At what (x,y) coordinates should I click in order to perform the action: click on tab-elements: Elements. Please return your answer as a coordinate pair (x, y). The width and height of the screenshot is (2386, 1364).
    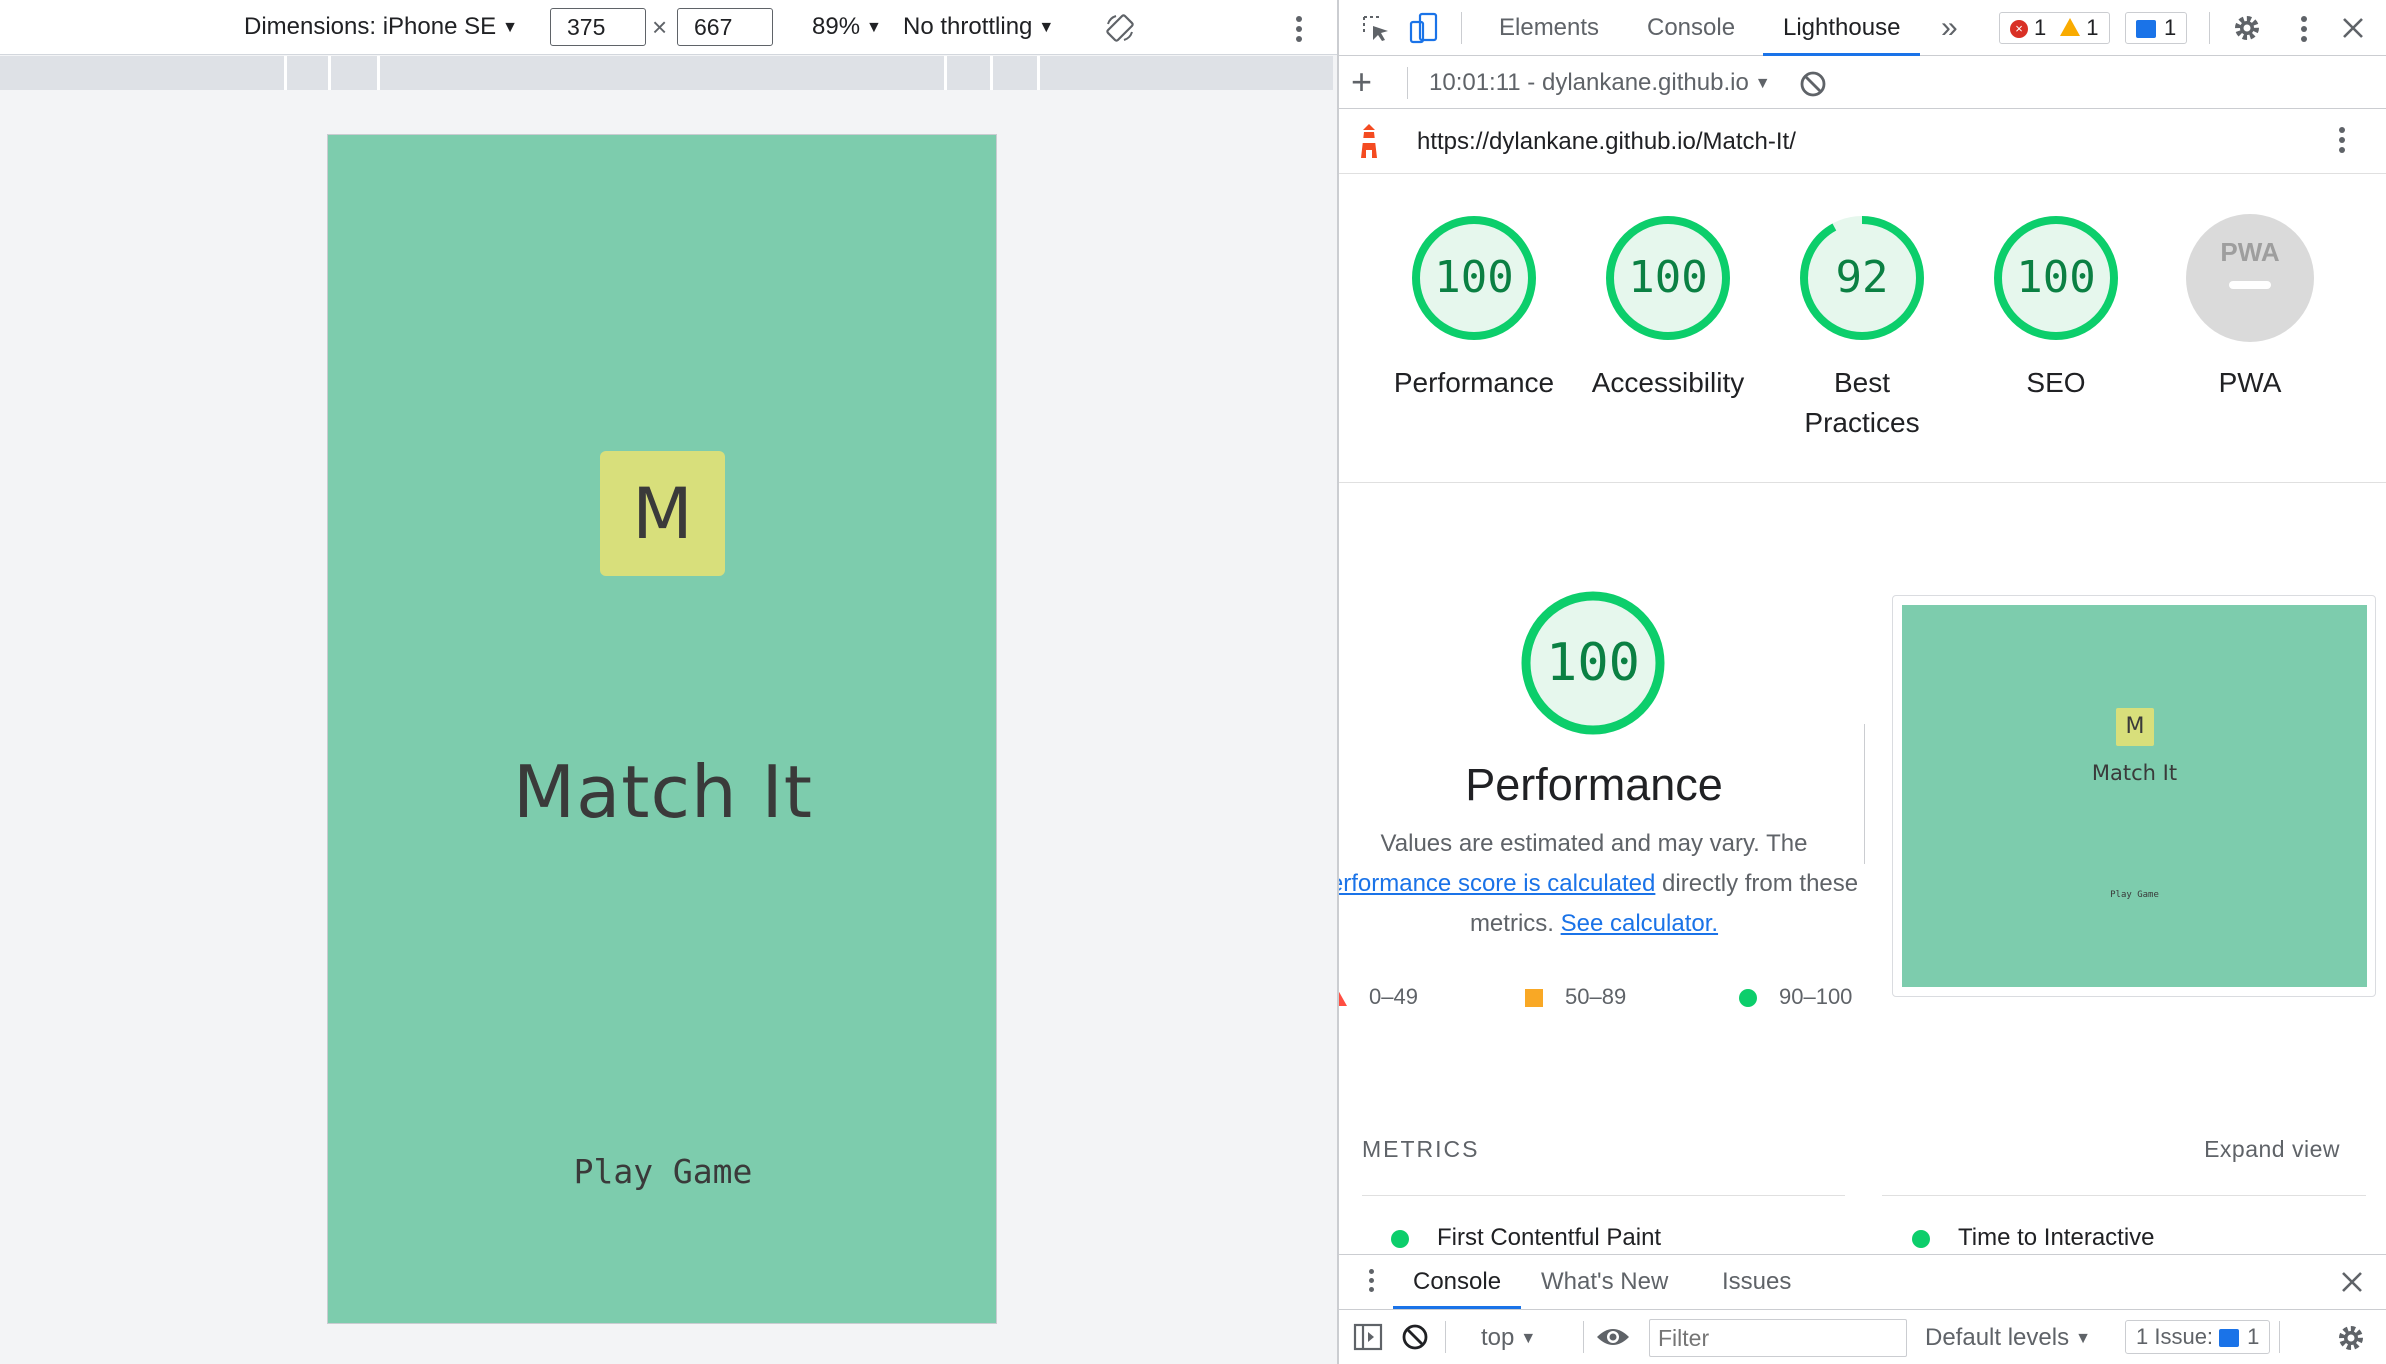
    Looking at the image, I should click on (1549, 28).